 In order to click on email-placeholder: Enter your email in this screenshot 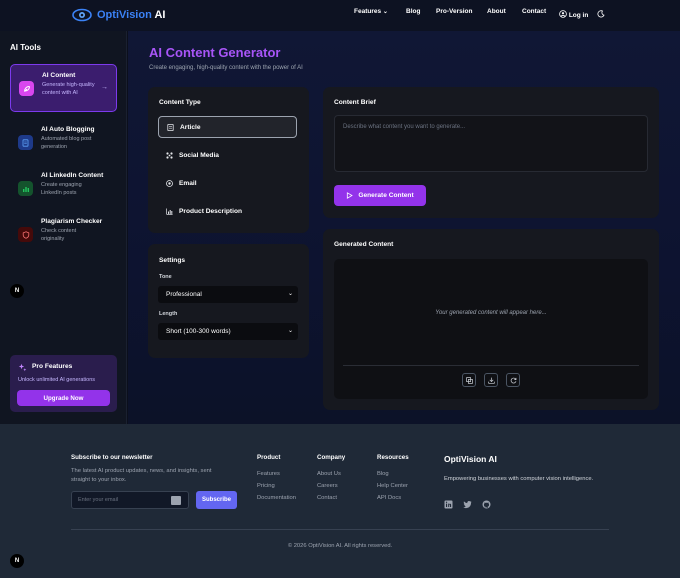, I will do `click(98, 500)`.